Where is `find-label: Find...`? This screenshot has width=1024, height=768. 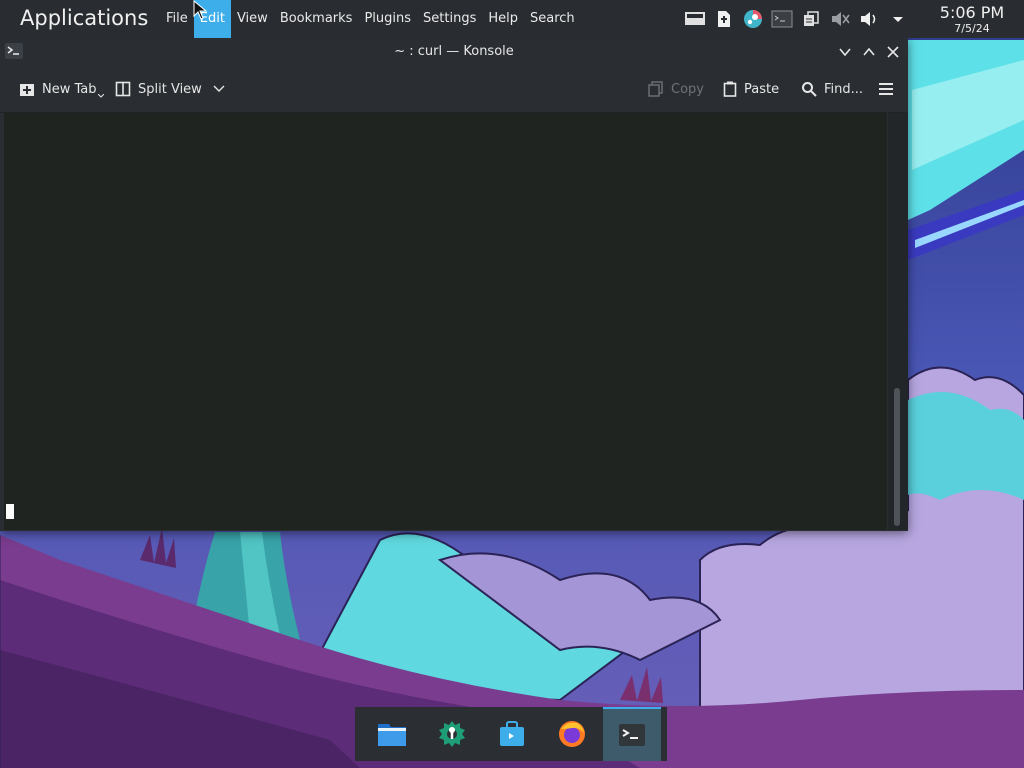
find-label: Find... is located at coordinates (844, 89).